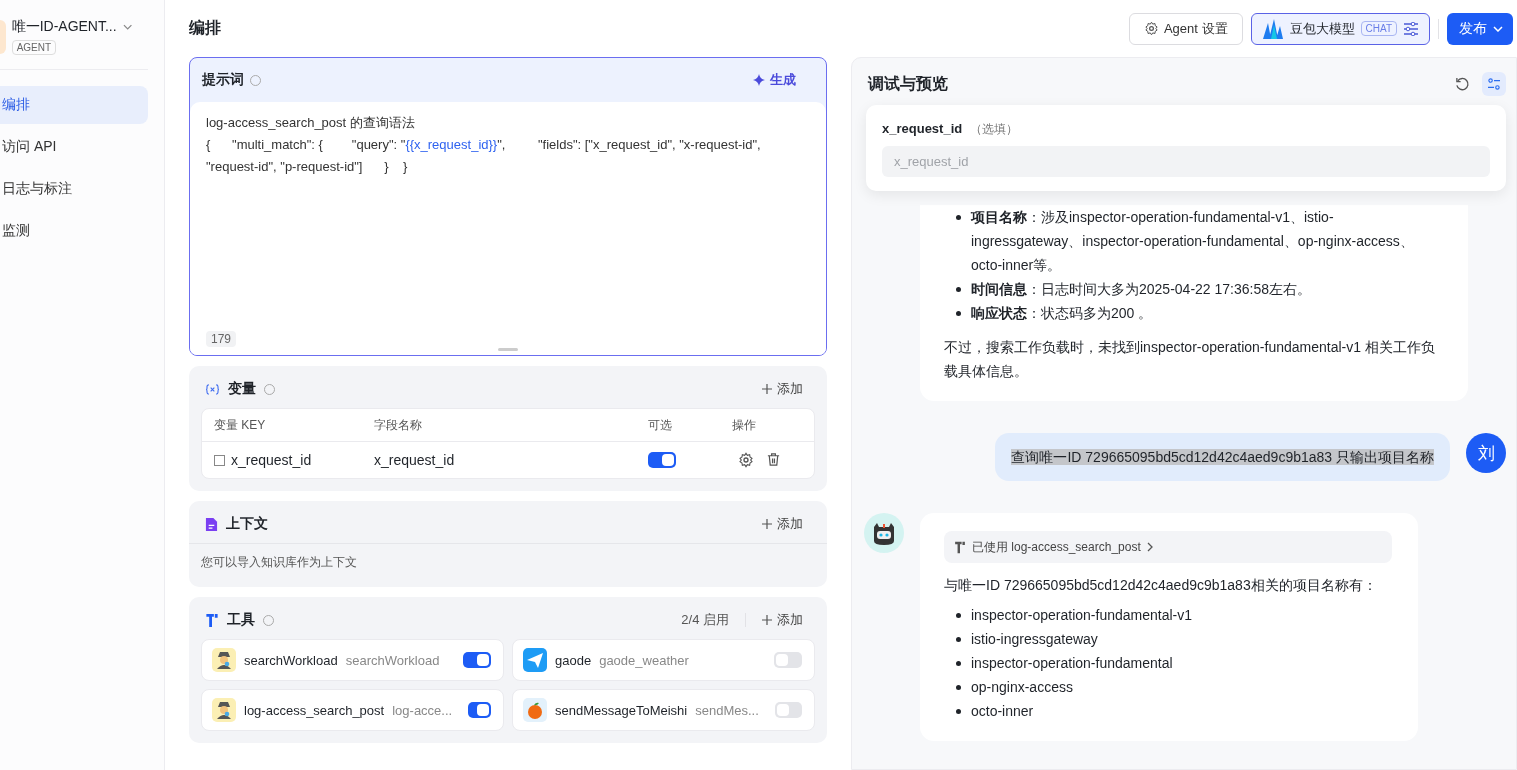  What do you see at coordinates (415, 460) in the screenshot?
I see `table-cell-text: x_request_id` at bounding box center [415, 460].